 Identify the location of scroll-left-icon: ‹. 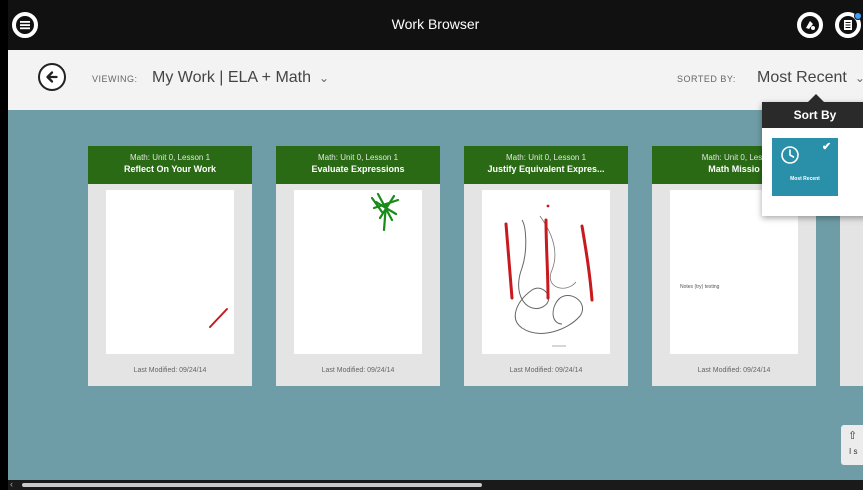
(11, 484).